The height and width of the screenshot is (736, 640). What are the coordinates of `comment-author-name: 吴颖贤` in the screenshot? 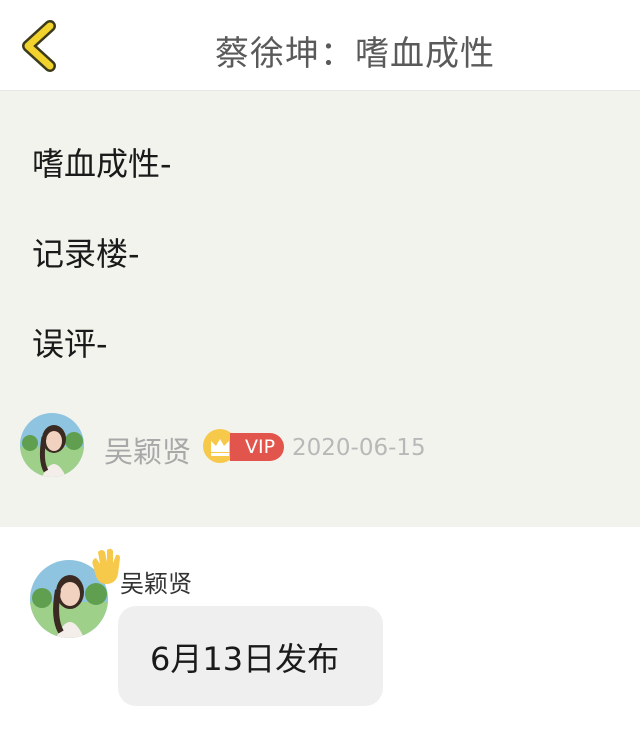 It's located at (156, 581).